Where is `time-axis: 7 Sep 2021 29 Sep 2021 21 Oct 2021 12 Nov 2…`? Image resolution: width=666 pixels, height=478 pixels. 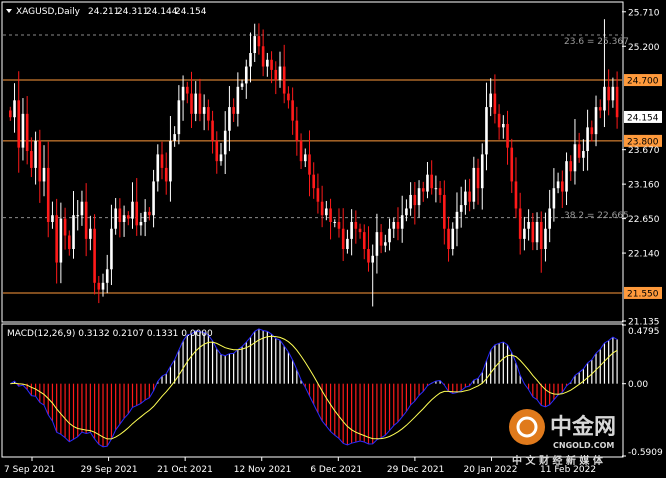
time-axis: 7 Sep 2021 29 Sep 2021 21 Oct 2021 12 Nov 2… is located at coordinates (300, 466).